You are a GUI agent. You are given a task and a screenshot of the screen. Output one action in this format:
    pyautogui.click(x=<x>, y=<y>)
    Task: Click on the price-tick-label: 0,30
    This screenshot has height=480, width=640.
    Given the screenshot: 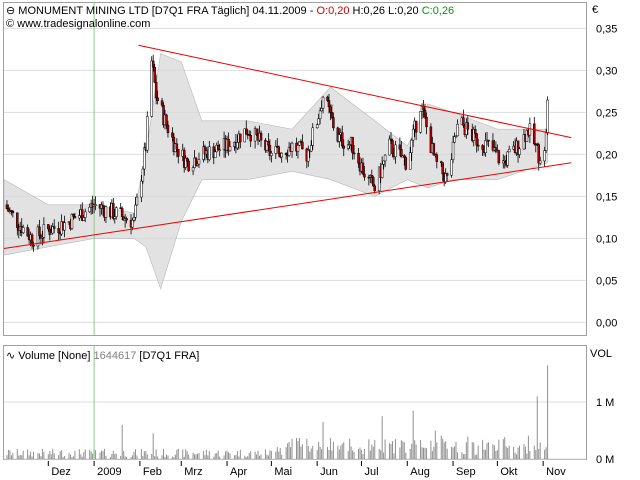 What is the action you would take?
    pyautogui.click(x=606, y=71)
    